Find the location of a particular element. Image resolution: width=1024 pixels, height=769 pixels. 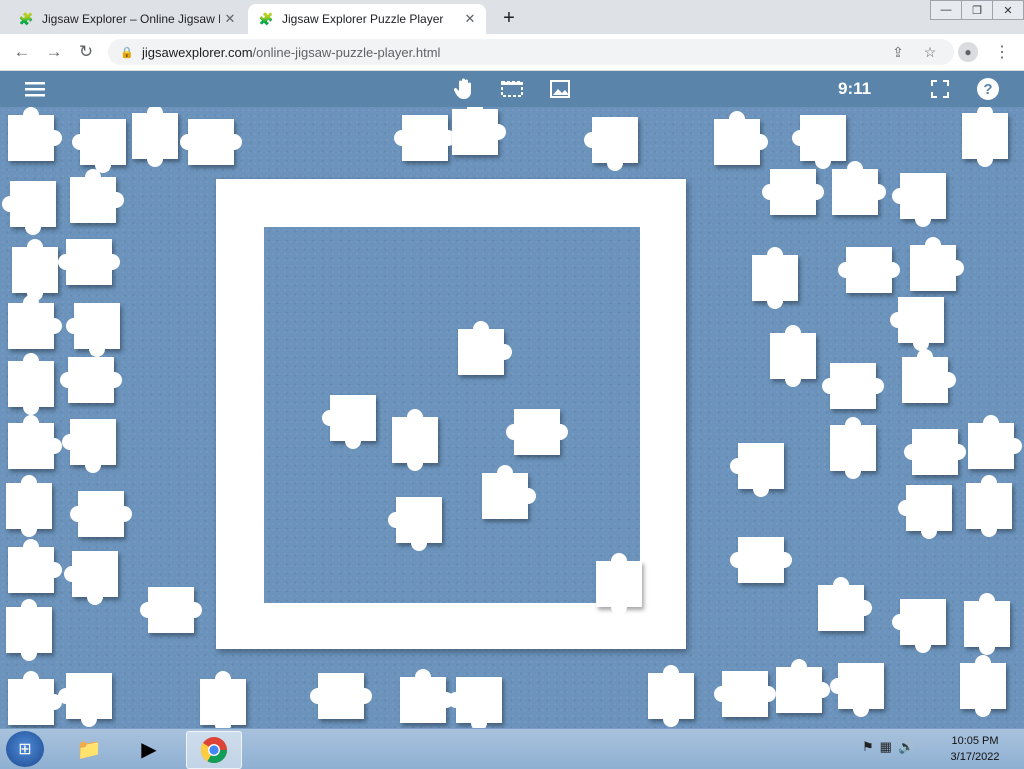

volume-icon: 🔊 is located at coordinates (906, 747).